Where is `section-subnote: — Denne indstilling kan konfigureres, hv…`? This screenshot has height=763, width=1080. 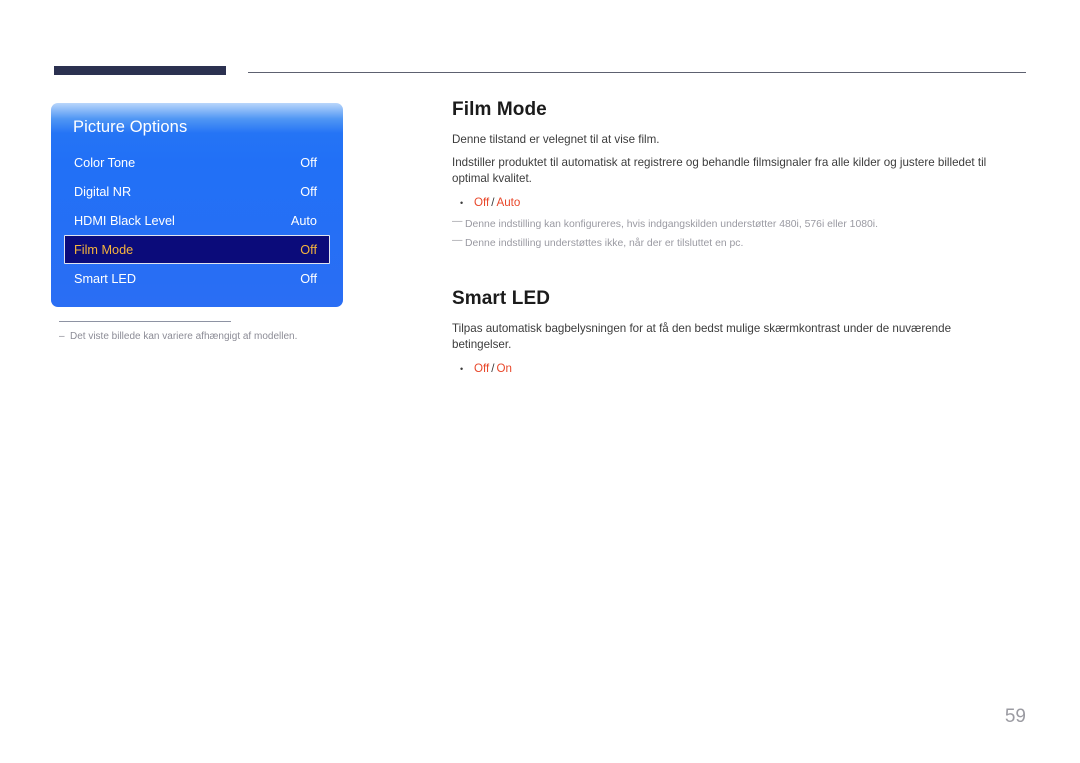 section-subnote: — Denne indstilling kan konfigureres, hv… is located at coordinates (725, 224).